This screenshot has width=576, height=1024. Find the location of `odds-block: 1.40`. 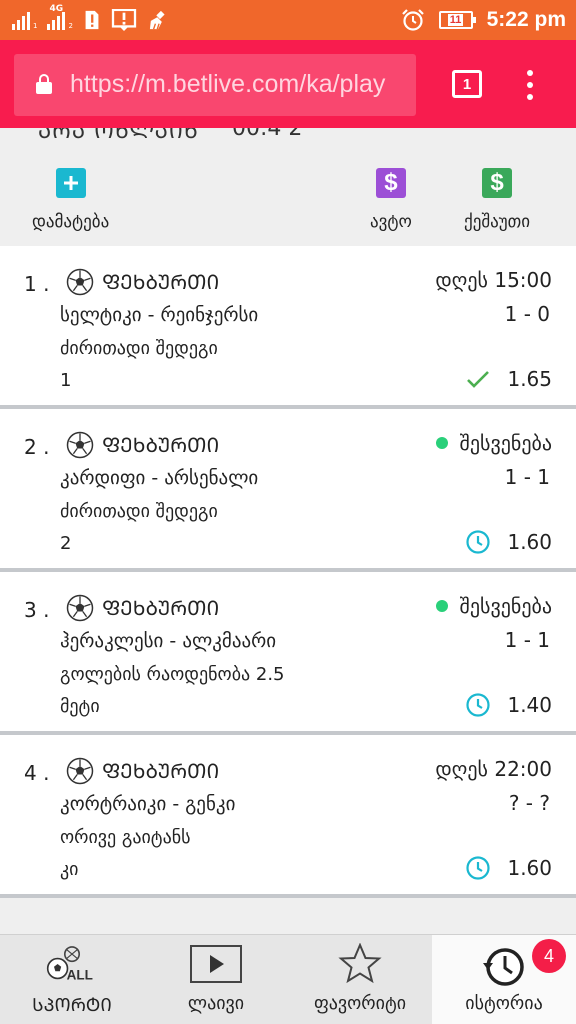

odds-block: 1.40 is located at coordinates (508, 705).